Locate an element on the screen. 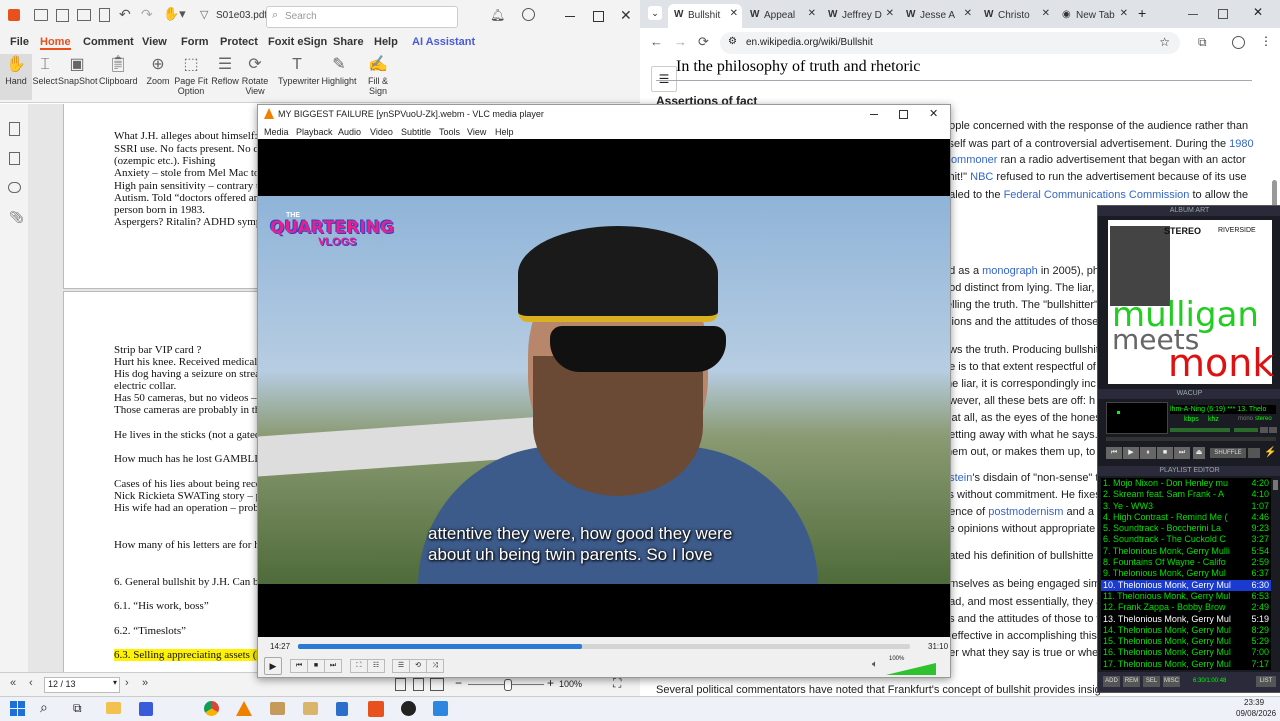 Image resolution: width=1280 pixels, height=721 pixels. pl-rem-button: REM is located at coordinates (1131, 681).